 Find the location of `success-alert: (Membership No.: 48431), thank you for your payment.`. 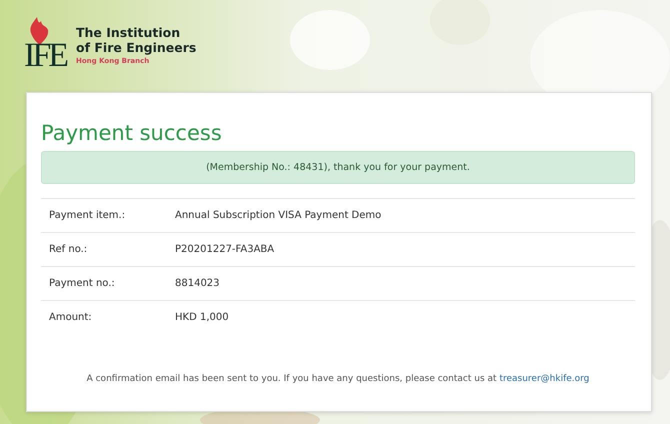

success-alert: (Membership No.: 48431), thank you for your payment. is located at coordinates (338, 167).